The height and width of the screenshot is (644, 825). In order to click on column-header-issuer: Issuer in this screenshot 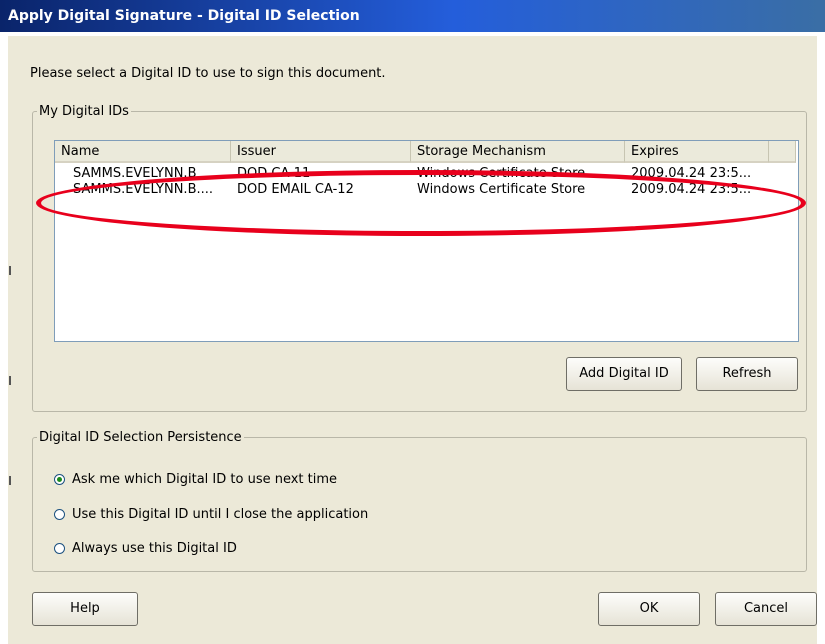, I will do `click(321, 152)`.